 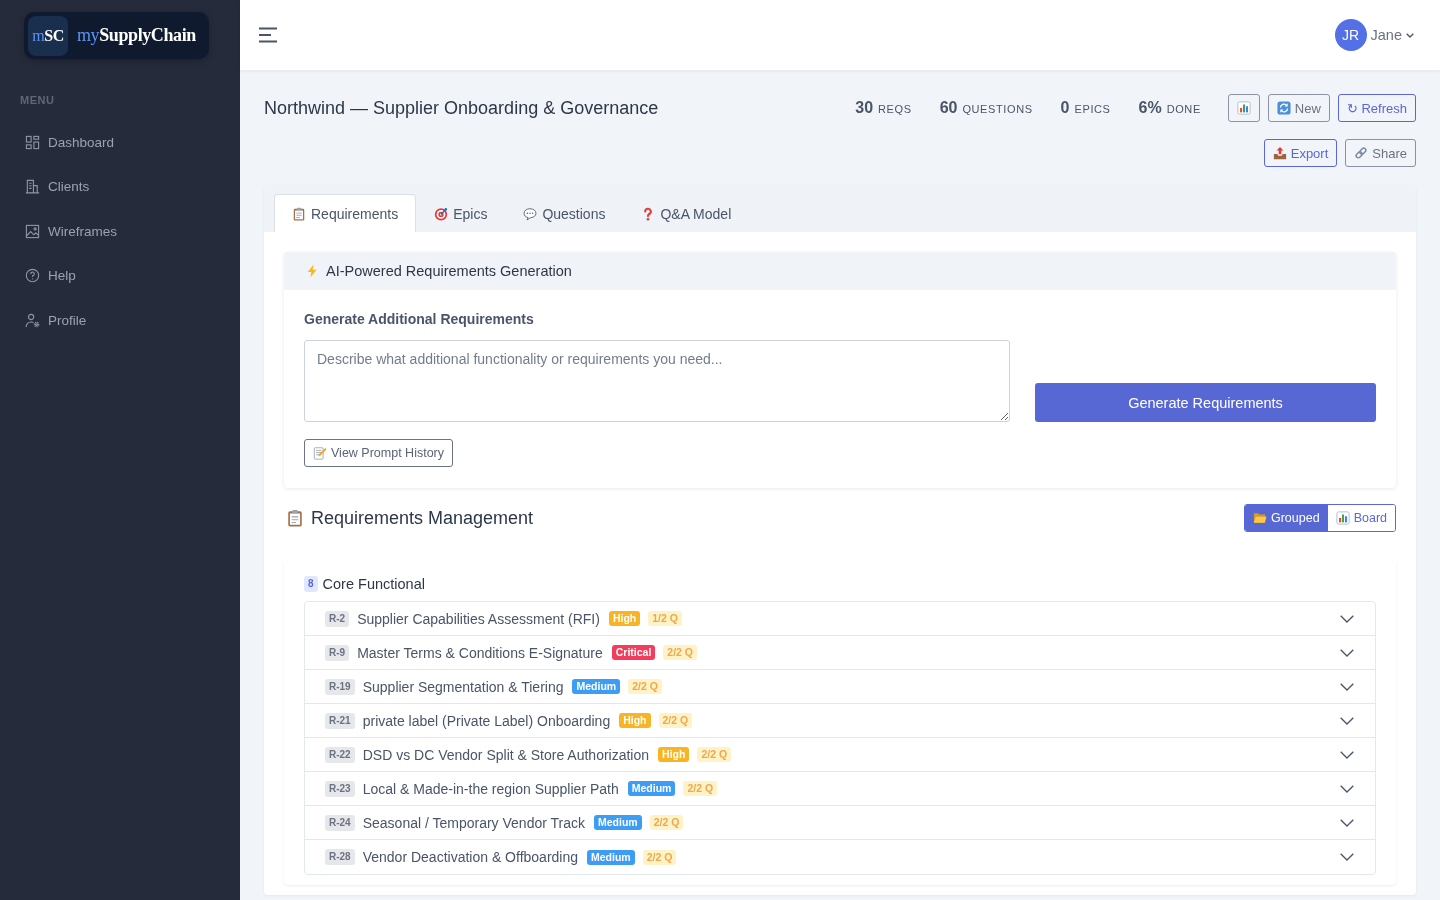 I want to click on requirement-id: R-9, so click(x=337, y=652).